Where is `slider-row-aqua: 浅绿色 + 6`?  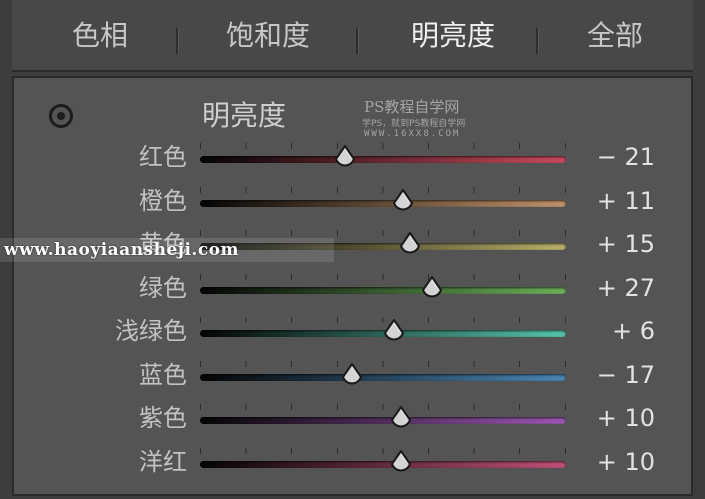
slider-row-aqua: 浅绿色 + 6 is located at coordinates (352, 332).